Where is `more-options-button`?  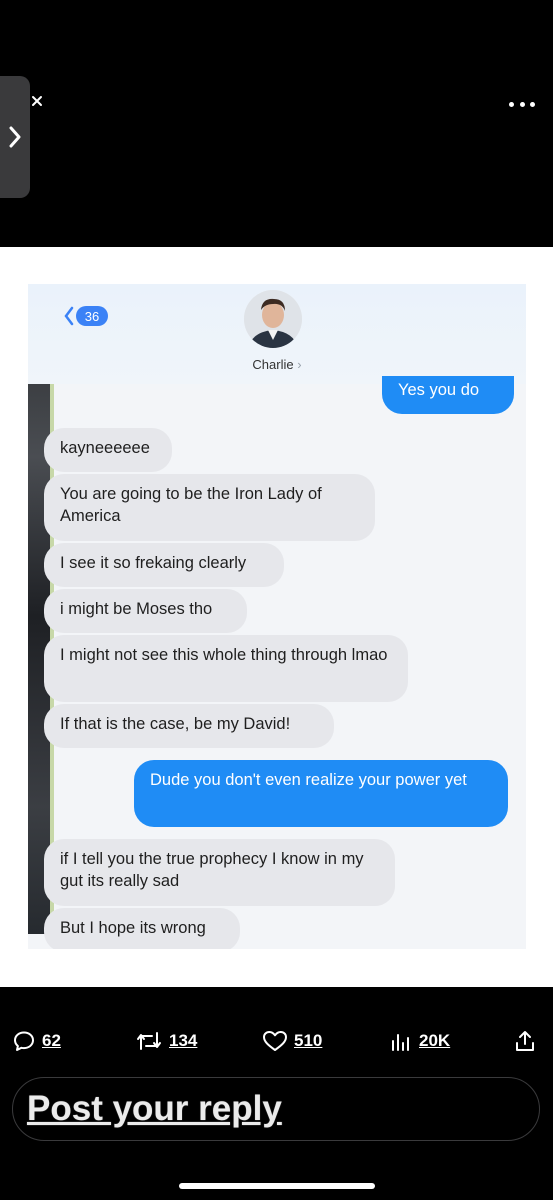 more-options-button is located at coordinates (522, 104).